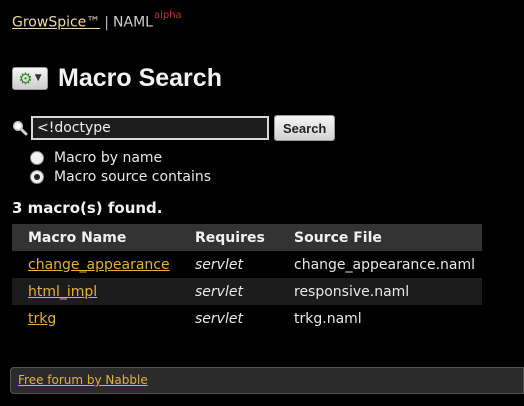 The height and width of the screenshot is (406, 524). Describe the element at coordinates (167, 15) in the screenshot. I see `alpha-badge: alpha` at that location.